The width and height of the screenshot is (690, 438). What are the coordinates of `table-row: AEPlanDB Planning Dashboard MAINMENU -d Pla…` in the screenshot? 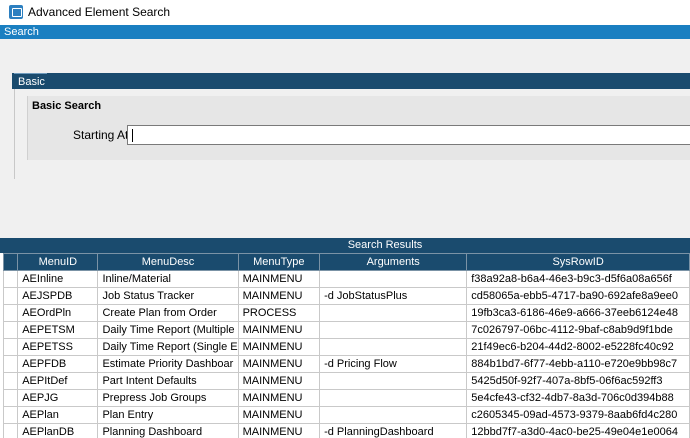 It's located at (346, 430).